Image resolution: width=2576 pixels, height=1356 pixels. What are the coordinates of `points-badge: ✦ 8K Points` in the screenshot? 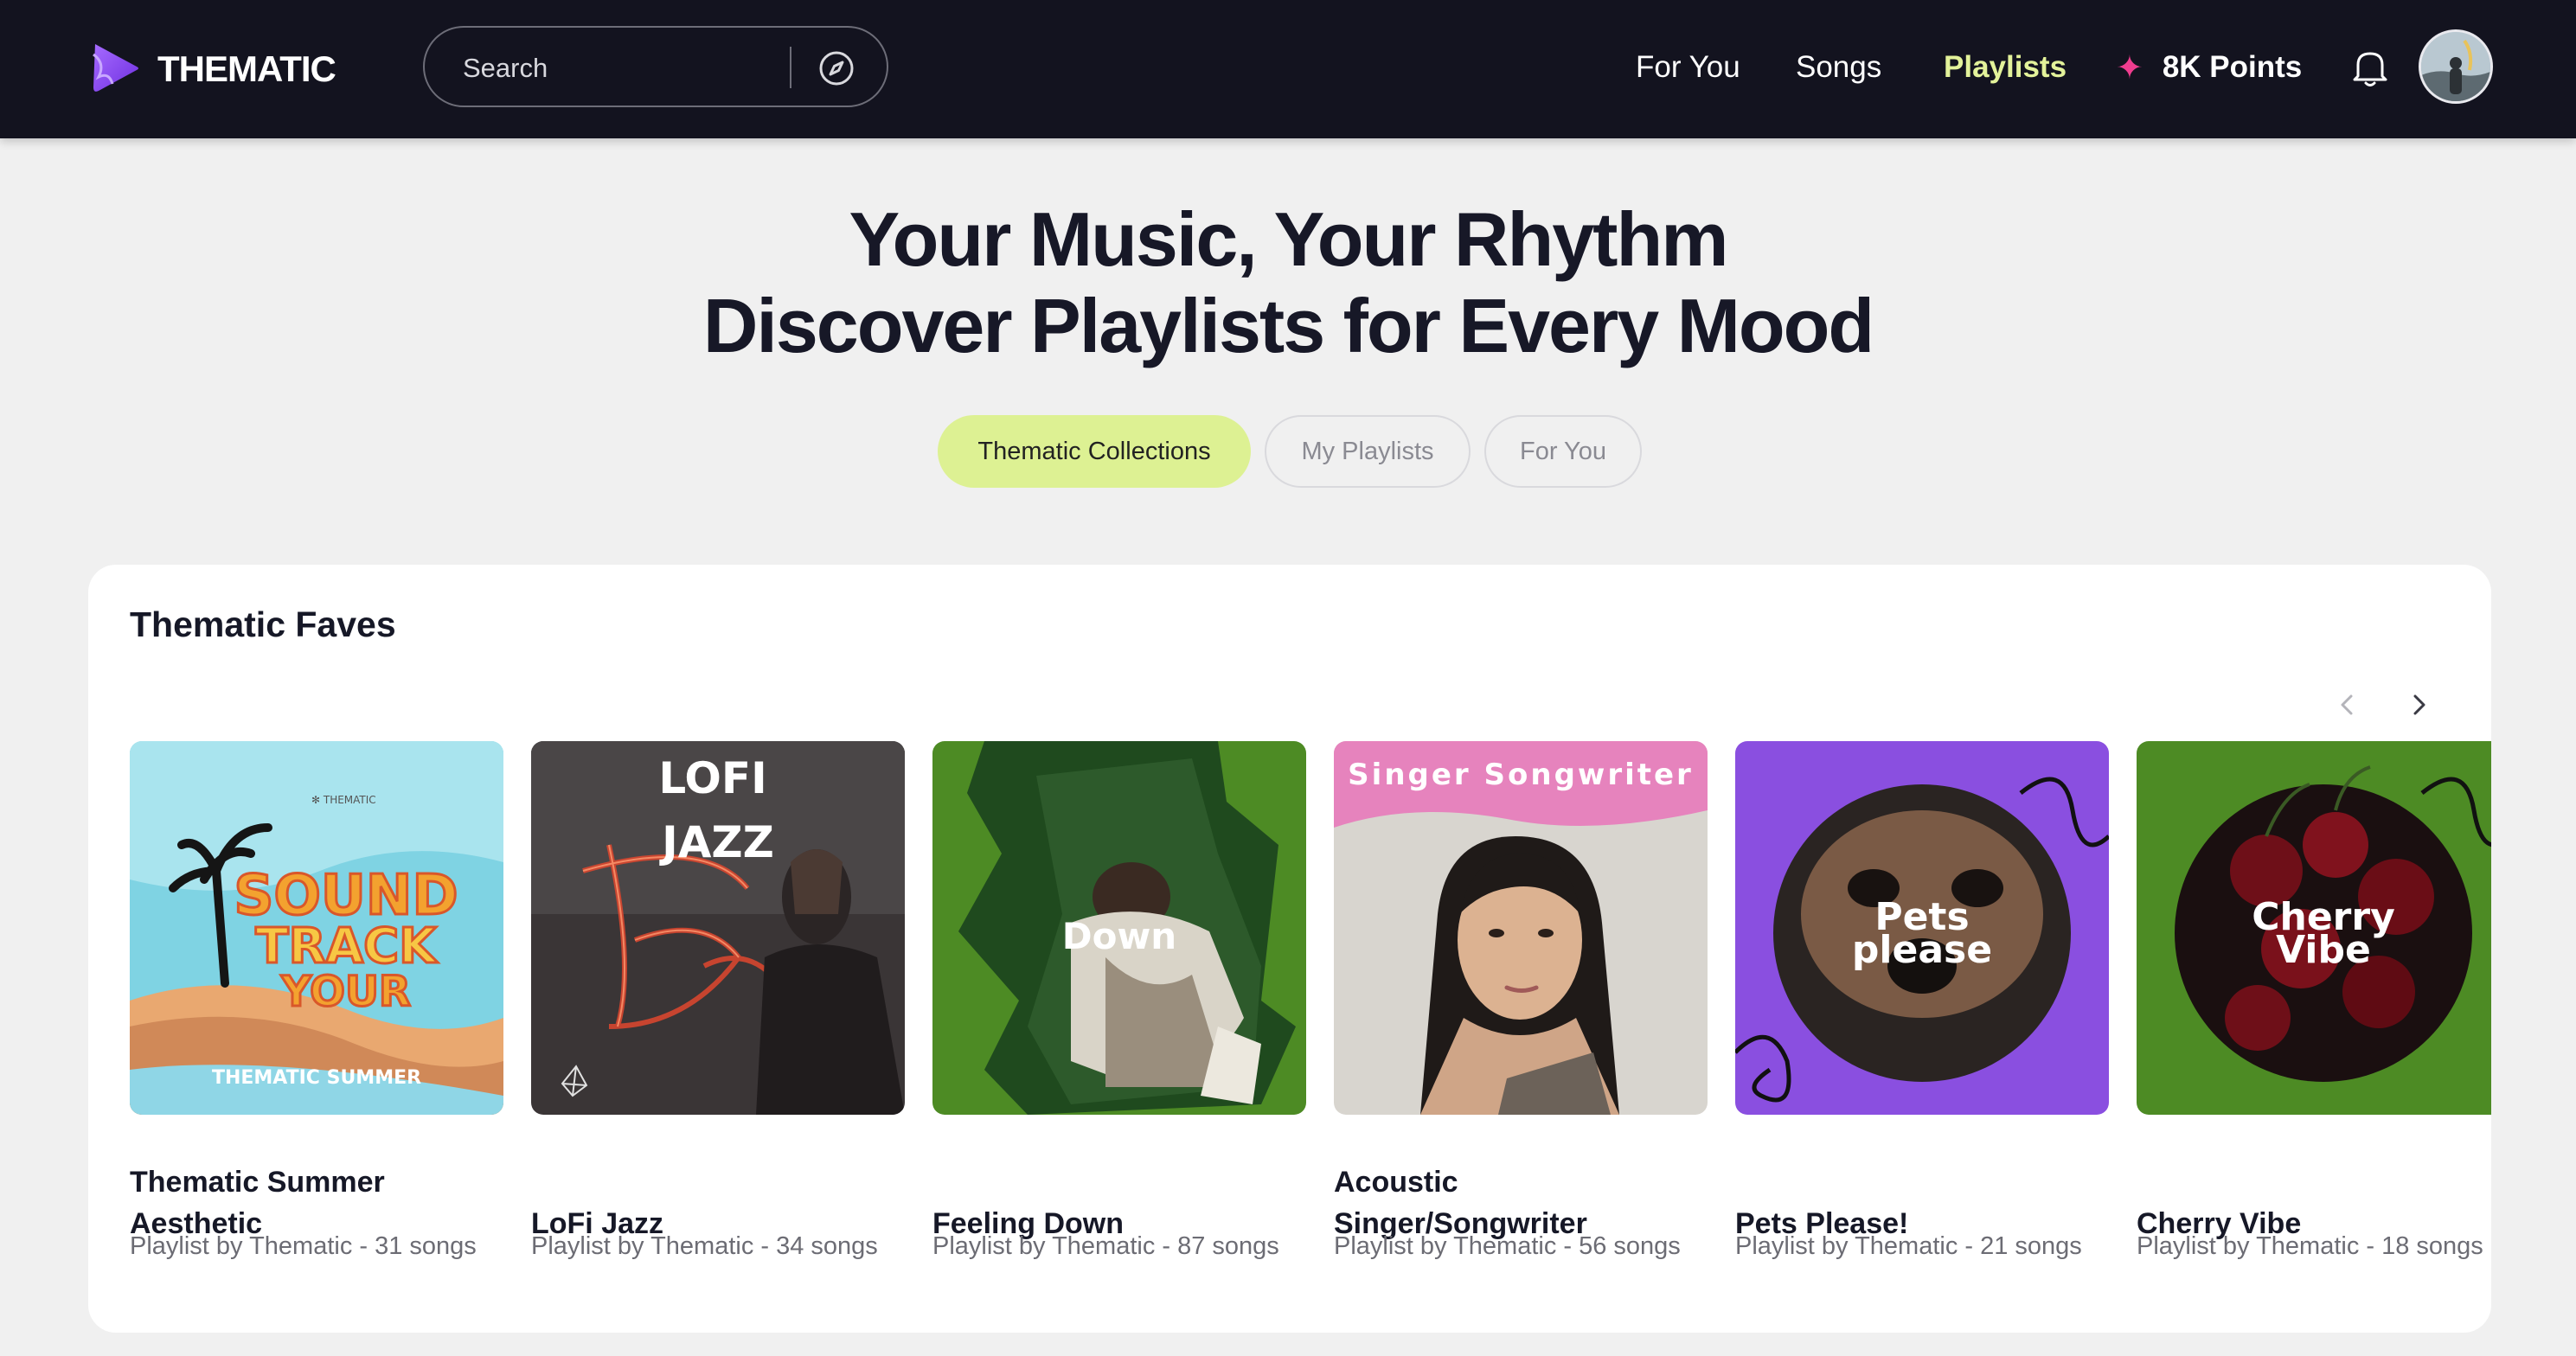 It's located at (2209, 68).